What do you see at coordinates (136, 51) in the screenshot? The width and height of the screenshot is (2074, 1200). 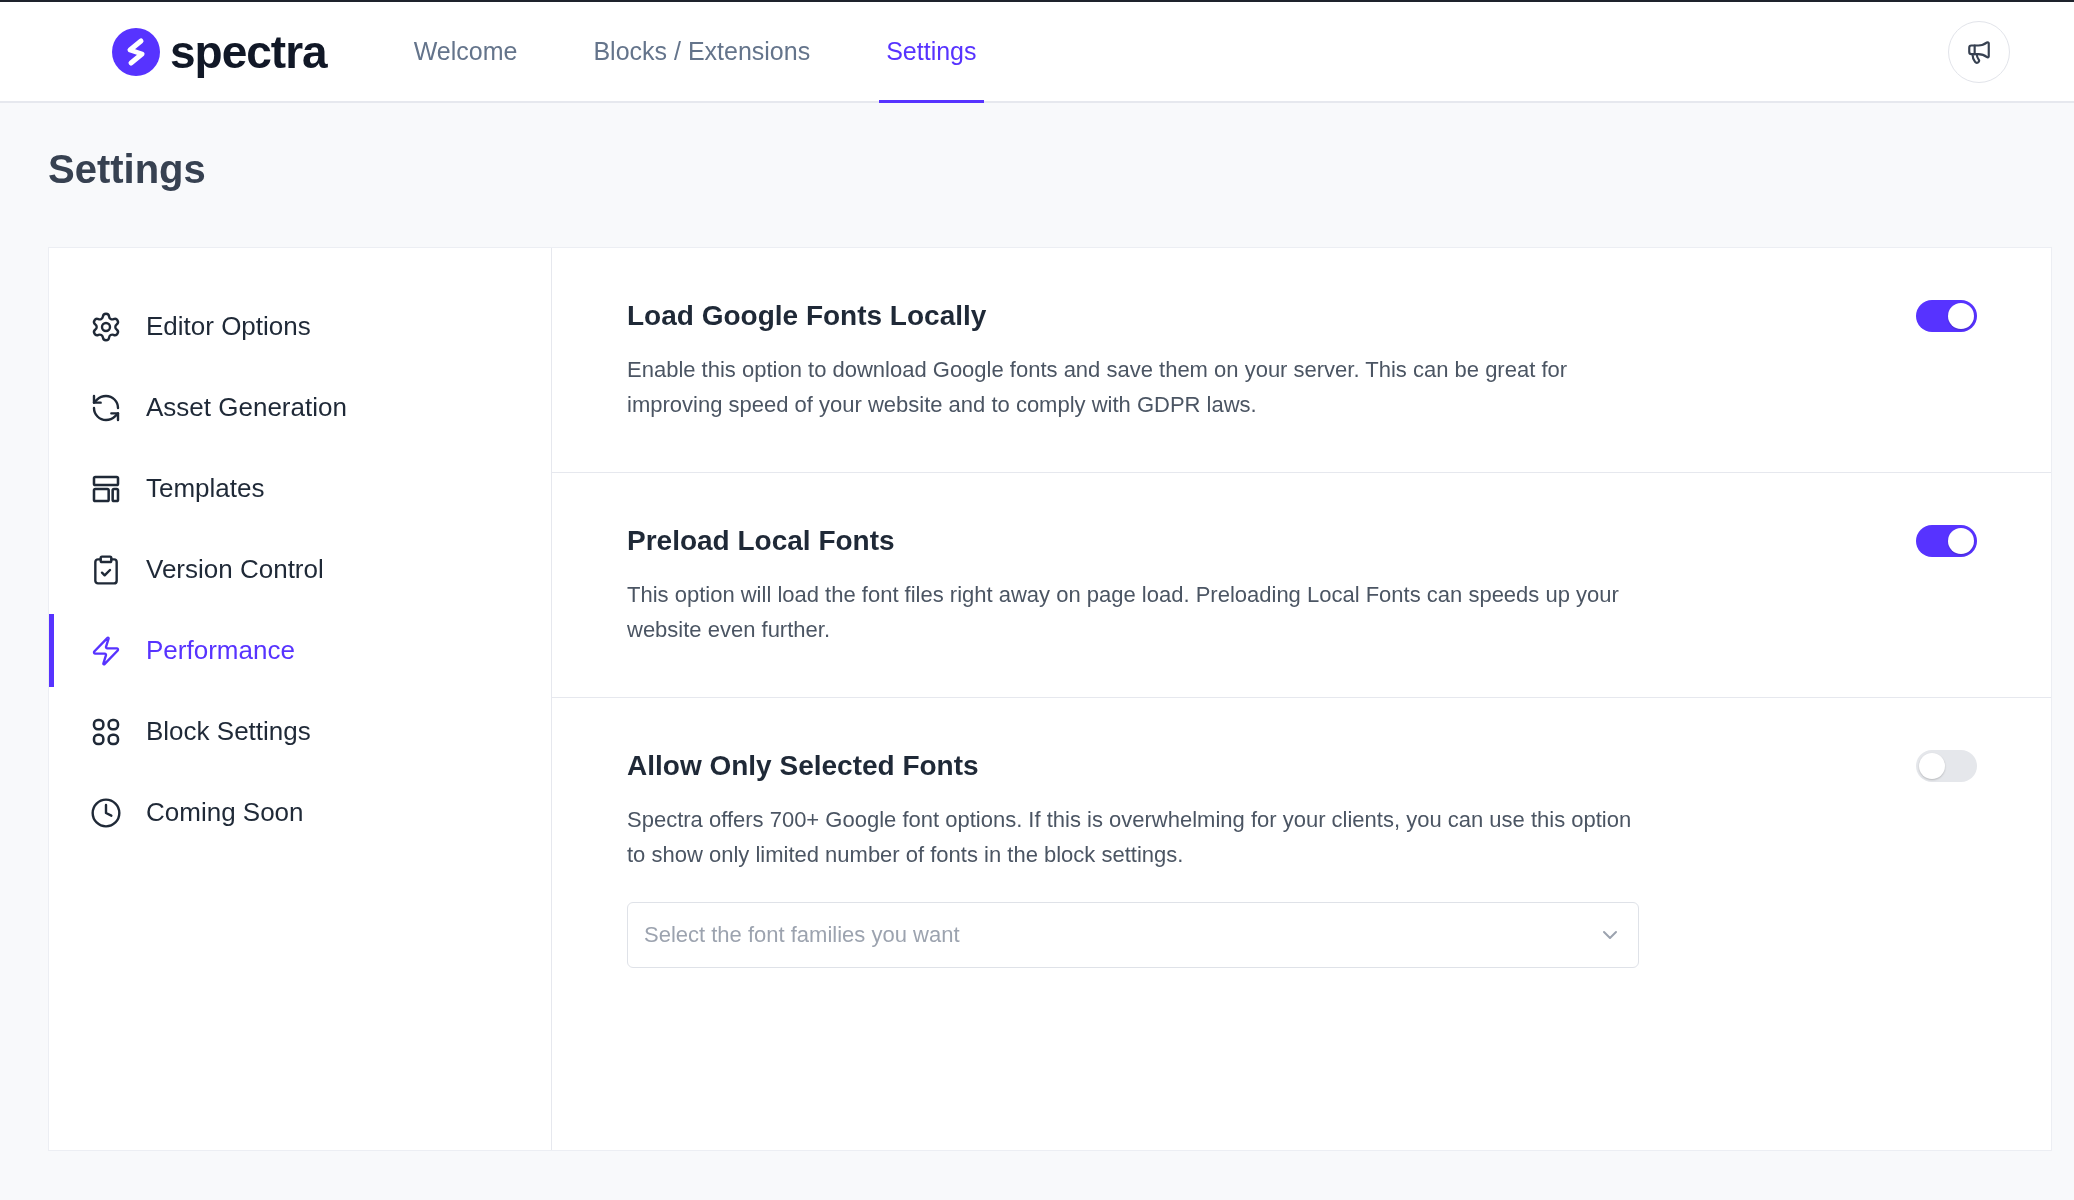 I see `logo-icon` at bounding box center [136, 51].